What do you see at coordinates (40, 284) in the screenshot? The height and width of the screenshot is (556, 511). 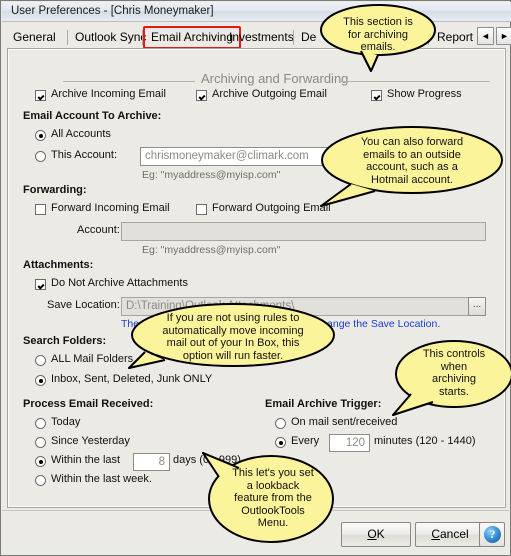 I see `checkbox-do-not-archive-attachments` at bounding box center [40, 284].